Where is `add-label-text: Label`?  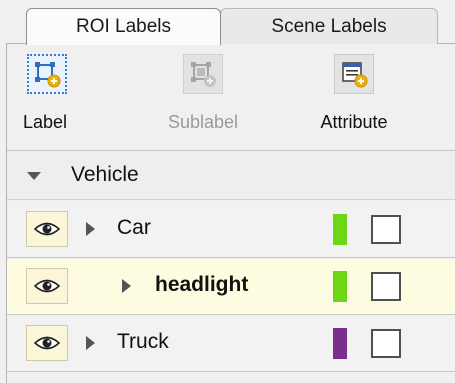
add-label-text: Label is located at coordinates (45, 122).